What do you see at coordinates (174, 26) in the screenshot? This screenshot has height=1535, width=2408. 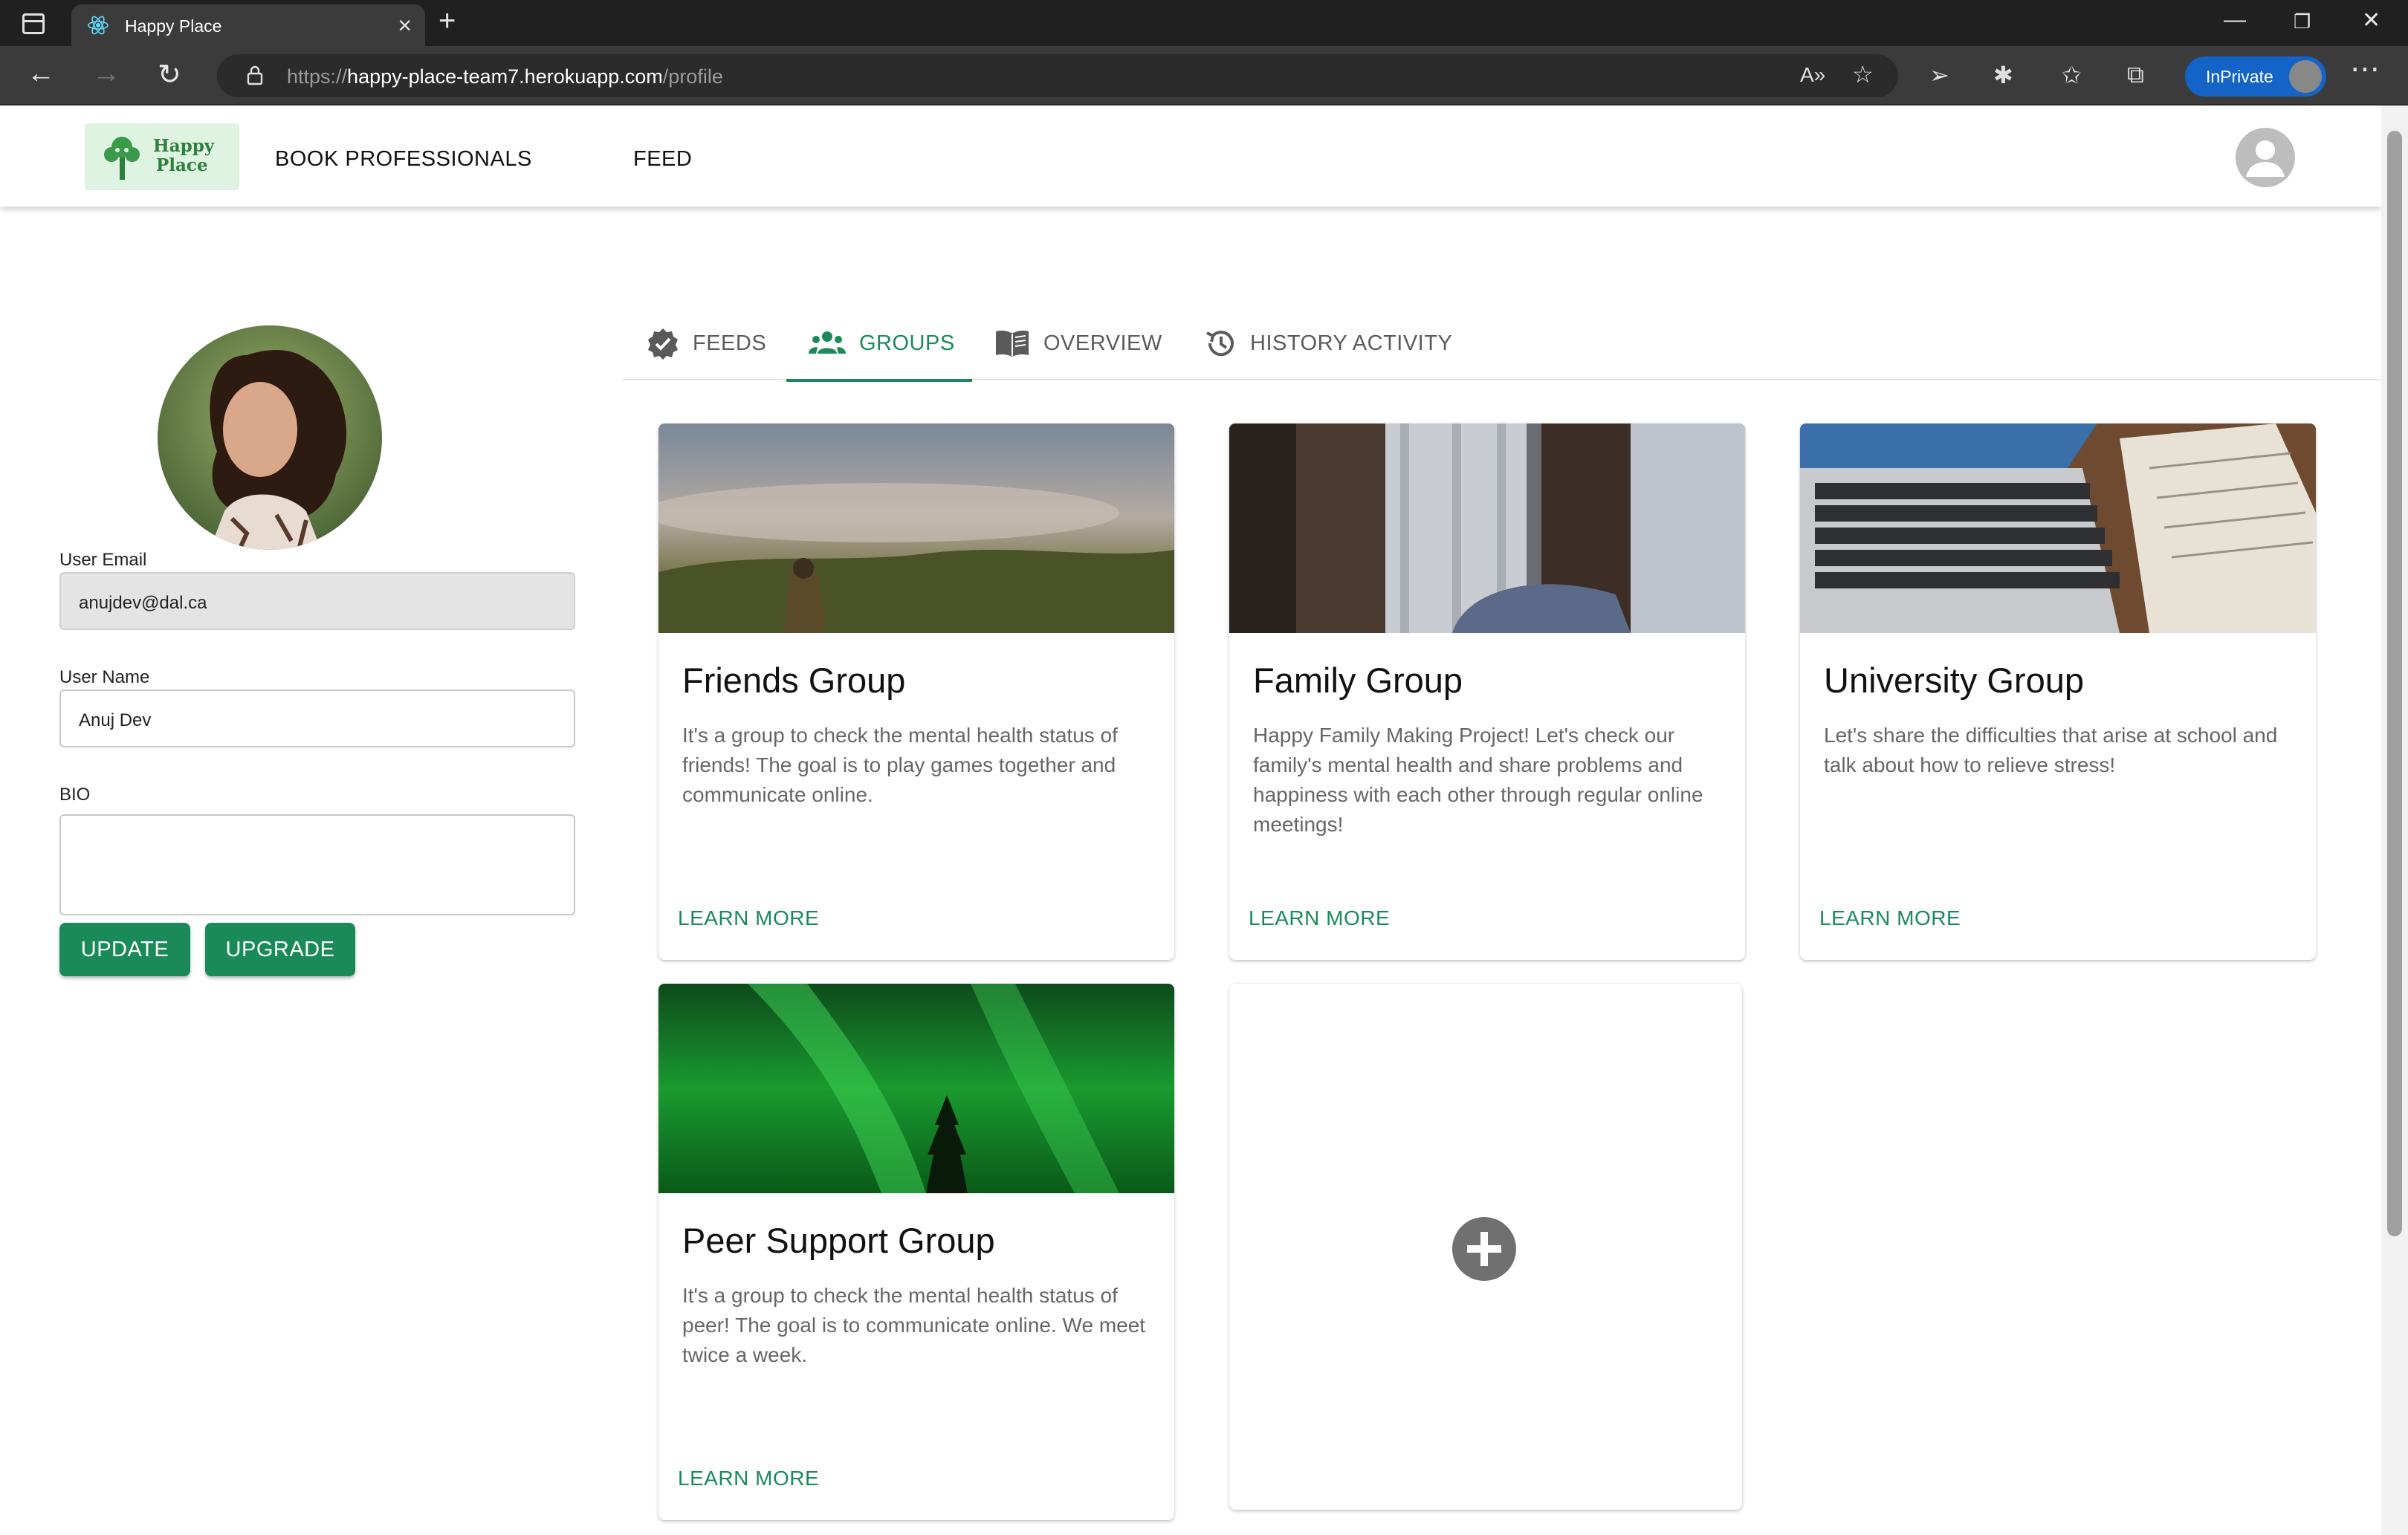 I see `tab-title: Happy Place` at bounding box center [174, 26].